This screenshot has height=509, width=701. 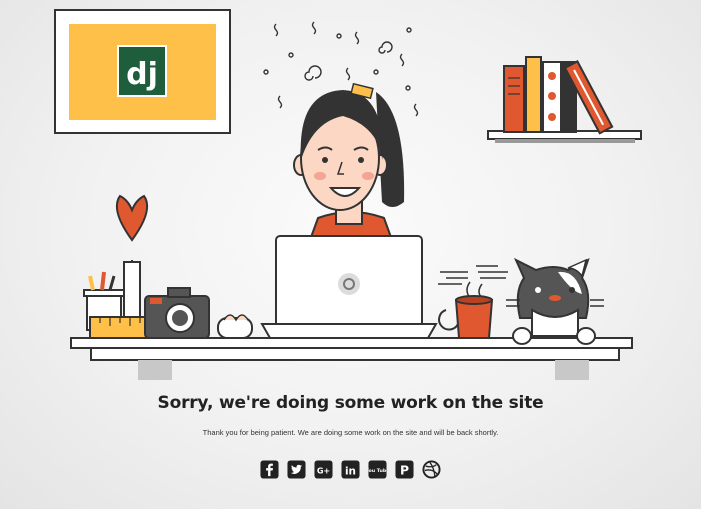 I want to click on picture-frame: dj, so click(x=142, y=71).